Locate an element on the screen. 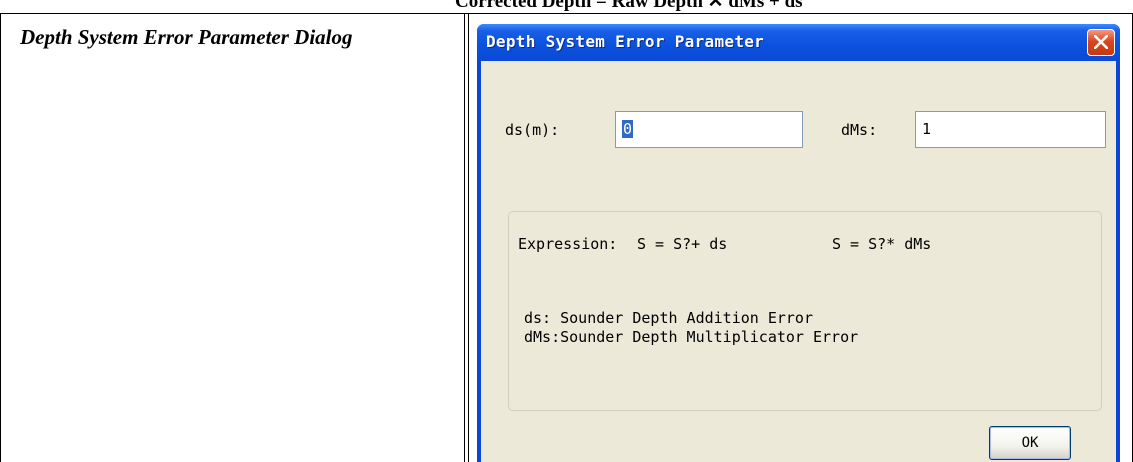 The width and height of the screenshot is (1133, 462). table-top-border is located at coordinates (566, 13).